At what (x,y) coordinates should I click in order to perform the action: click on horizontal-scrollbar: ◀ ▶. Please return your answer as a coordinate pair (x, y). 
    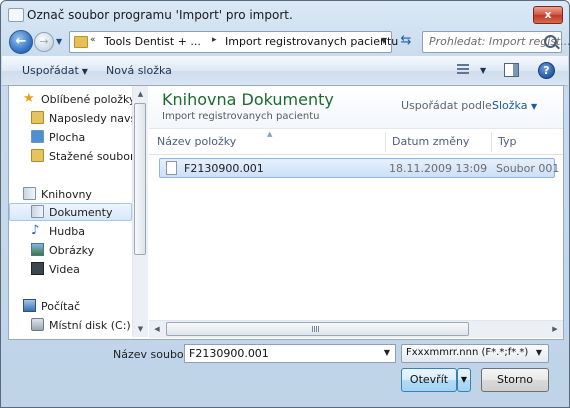
    Looking at the image, I should click on (356, 329).